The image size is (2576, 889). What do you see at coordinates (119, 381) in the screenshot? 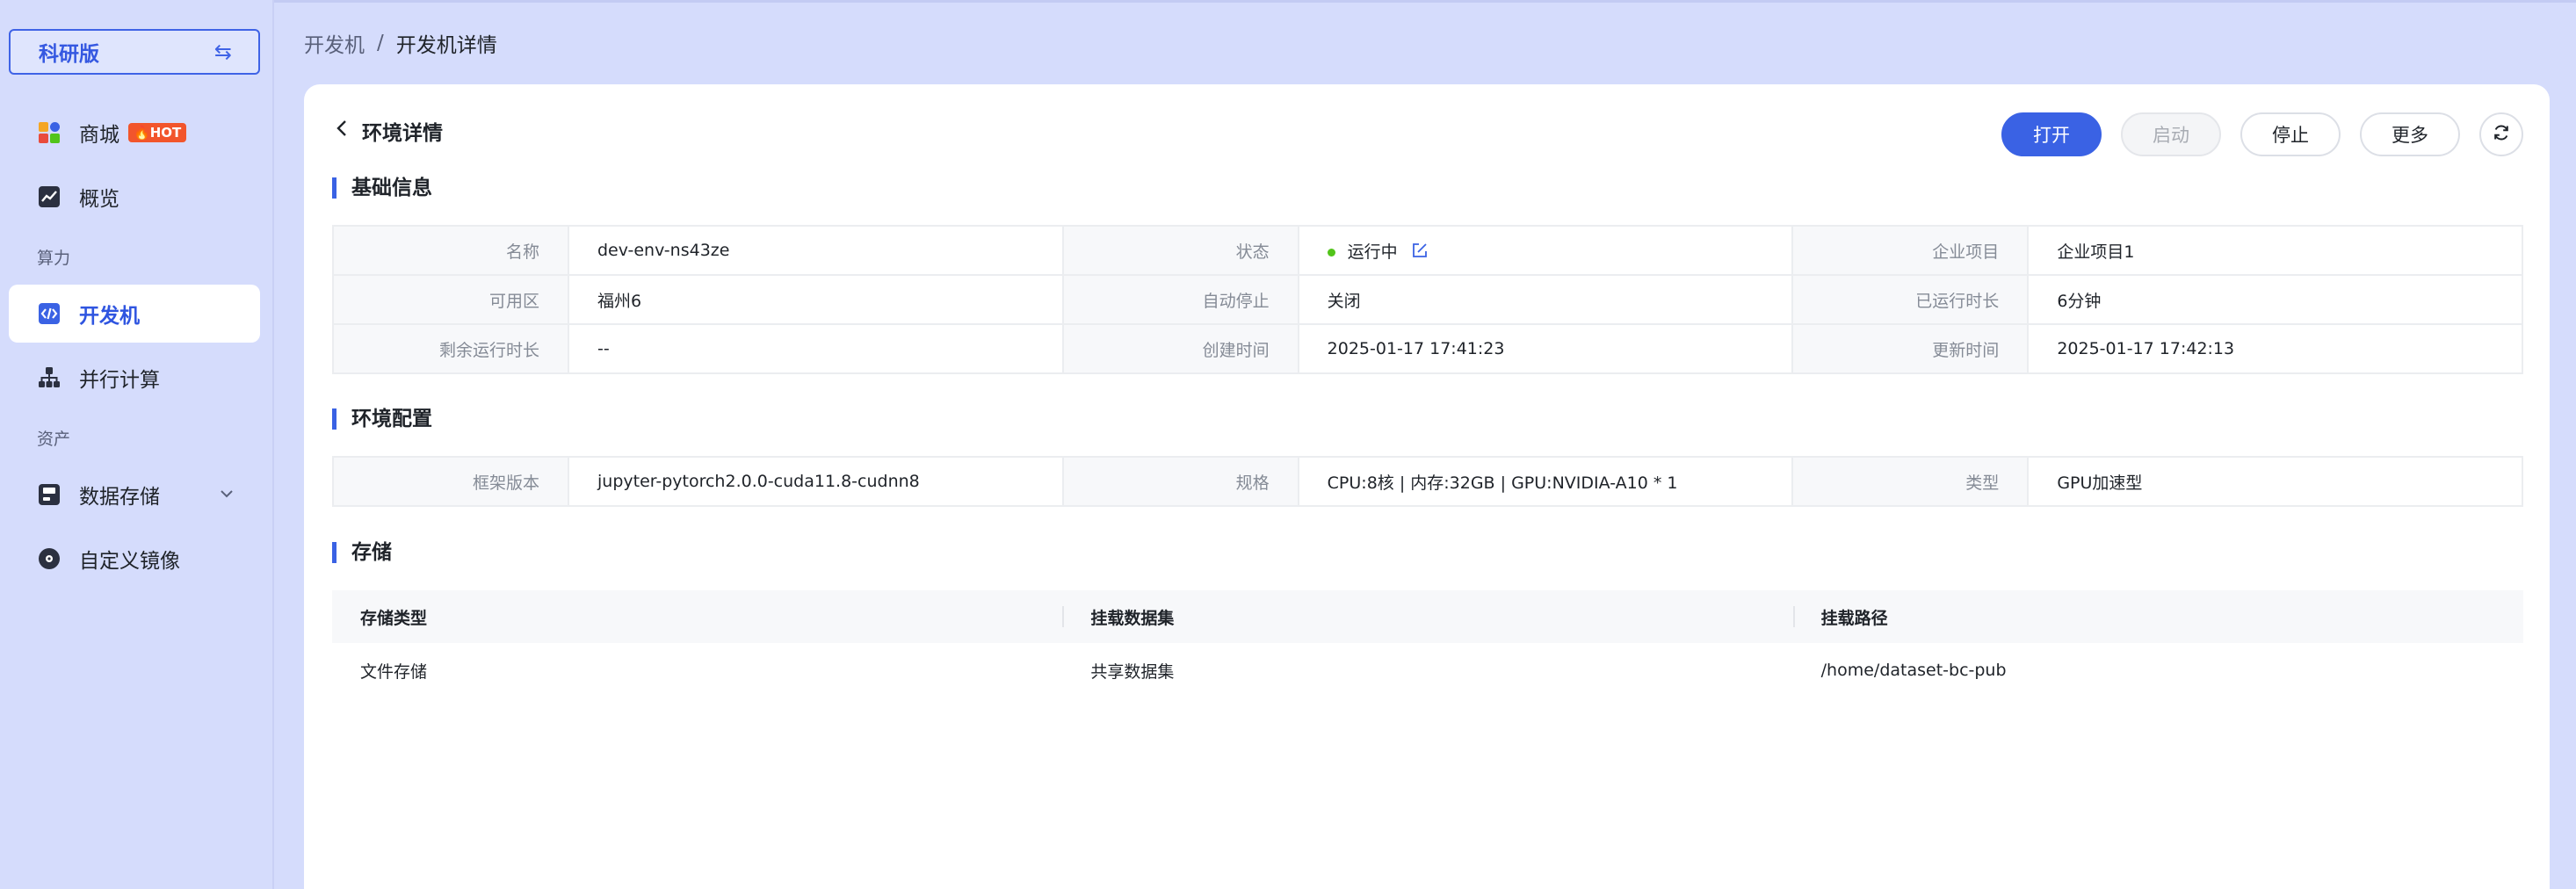
I see `sidebar-item-label: 并行计算` at bounding box center [119, 381].